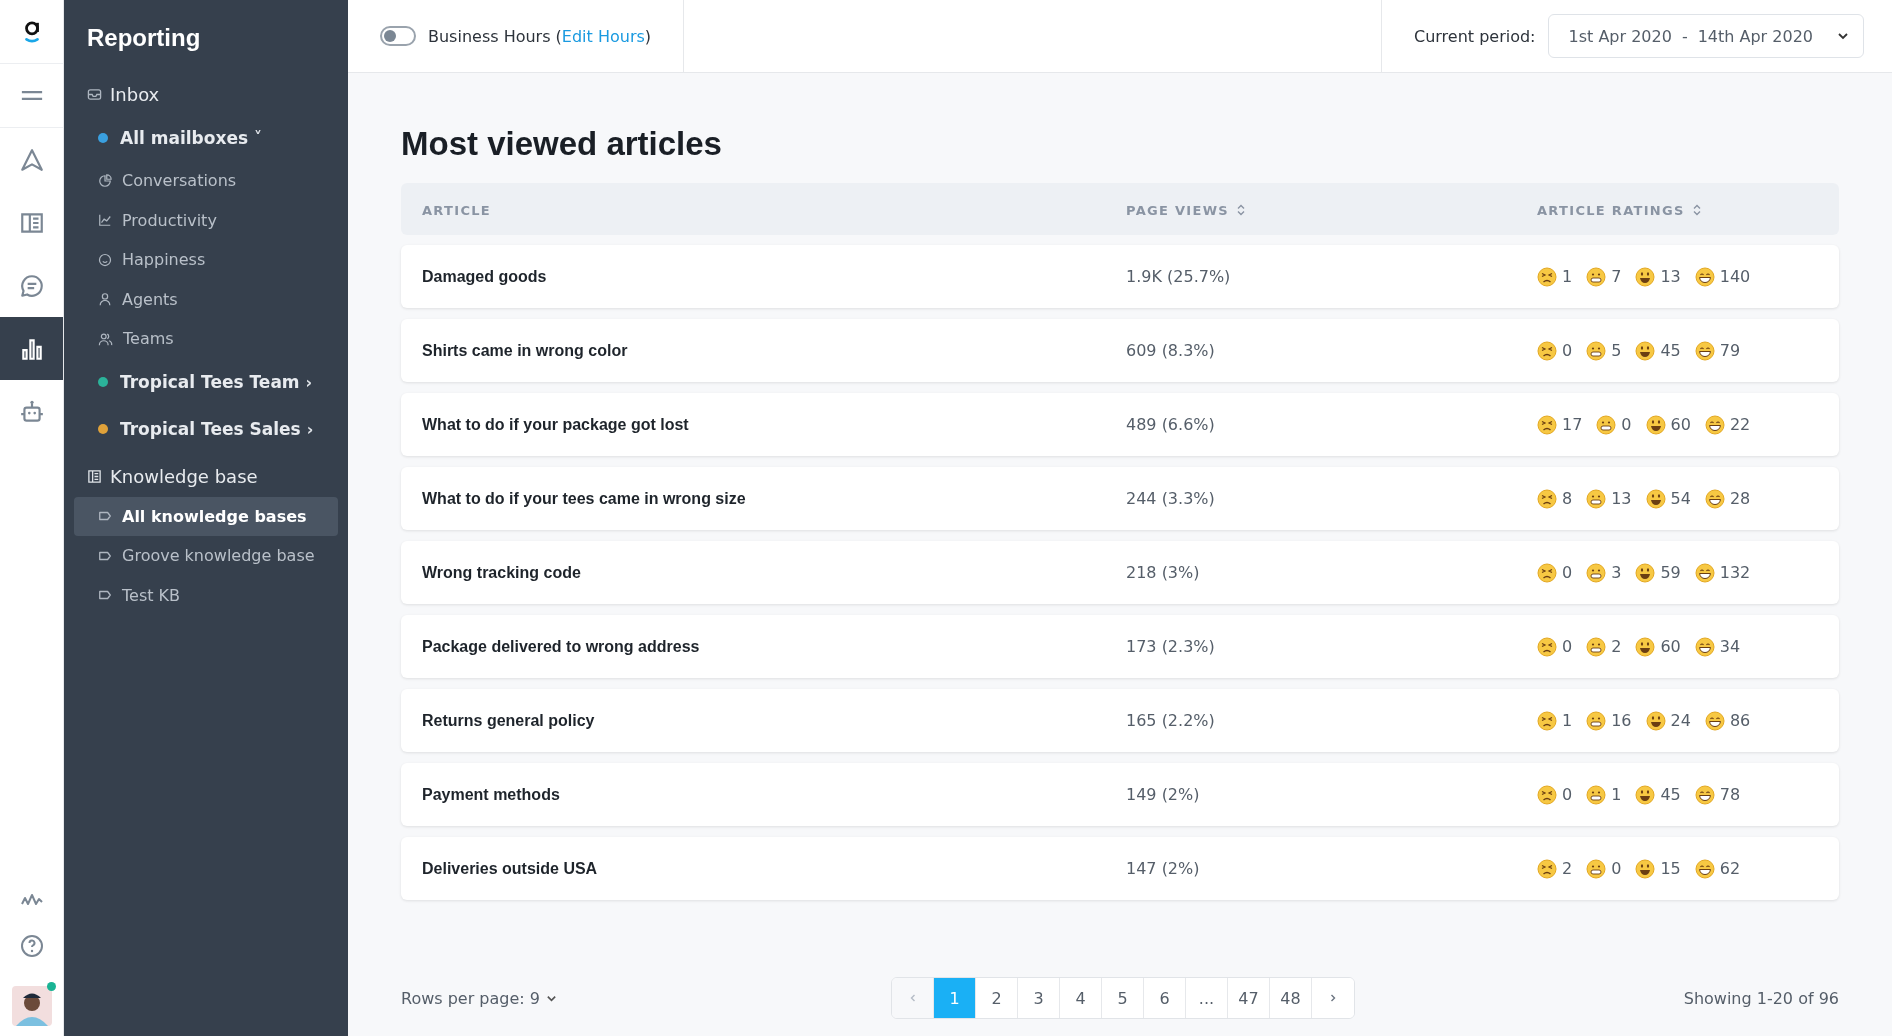 The height and width of the screenshot is (1036, 1892). Describe the element at coordinates (1616, 350) in the screenshot. I see `rating-count: 5` at that location.